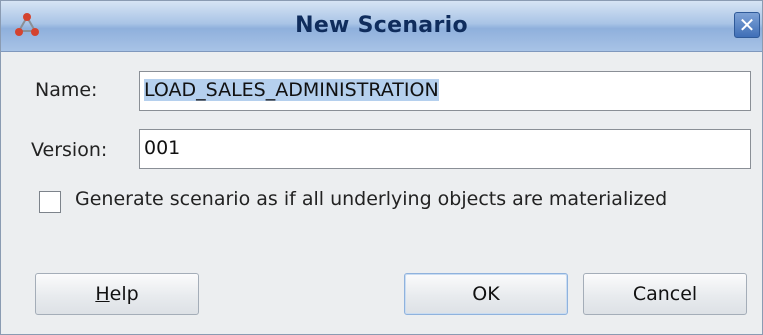  What do you see at coordinates (66, 90) in the screenshot?
I see `name-label: Name:` at bounding box center [66, 90].